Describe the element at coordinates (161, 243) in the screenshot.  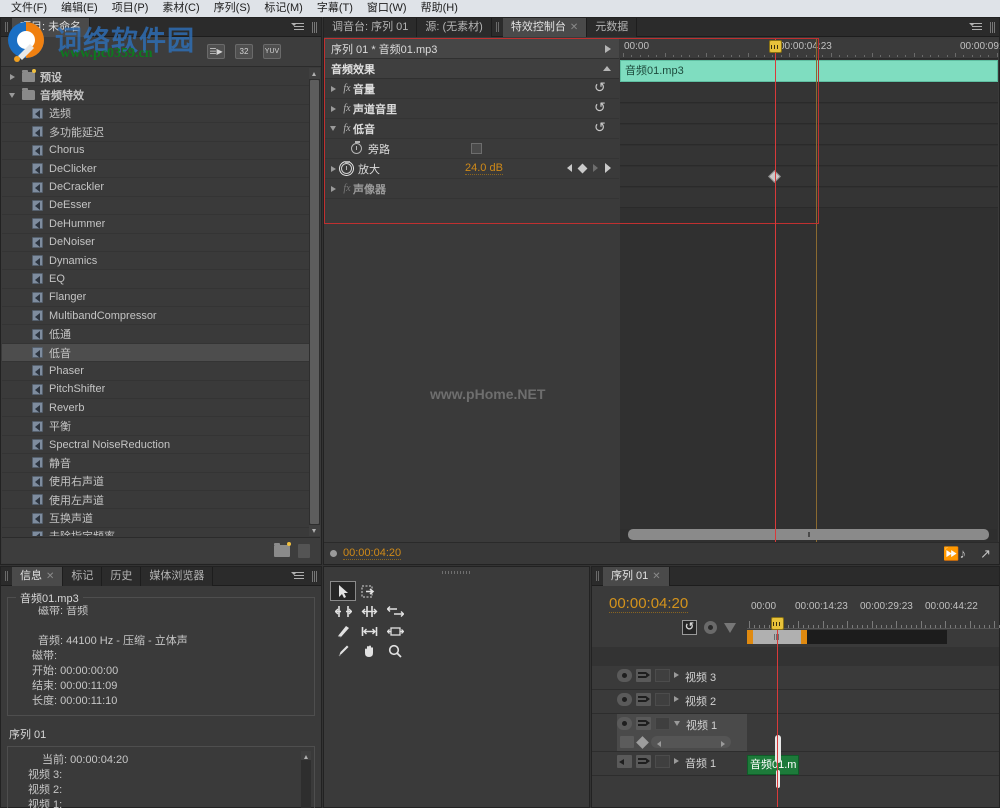
I see `effect-list-item: DeNoiser` at that location.